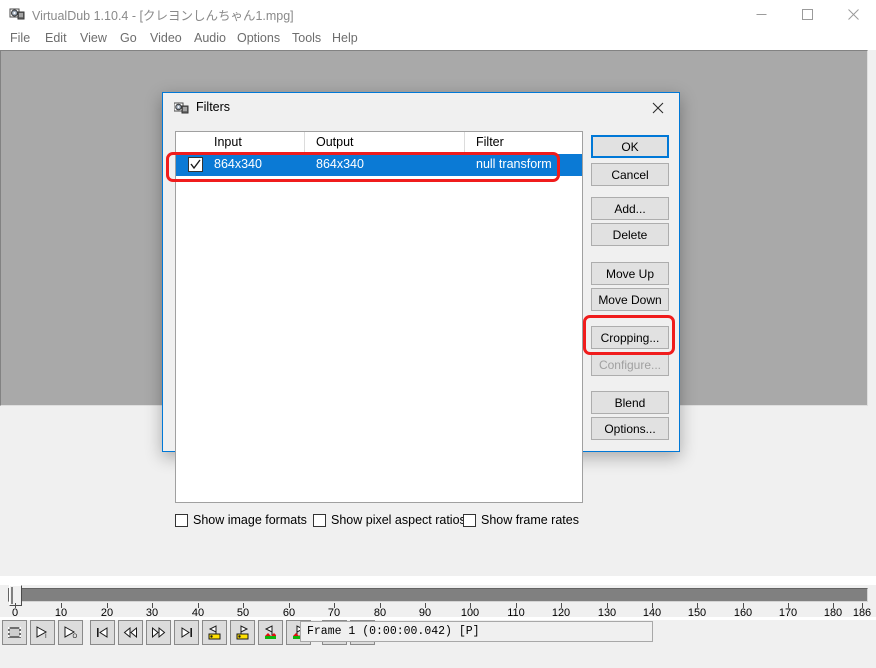 Image resolution: width=876 pixels, height=668 pixels. I want to click on timeline-tick-label: 110, so click(516, 613).